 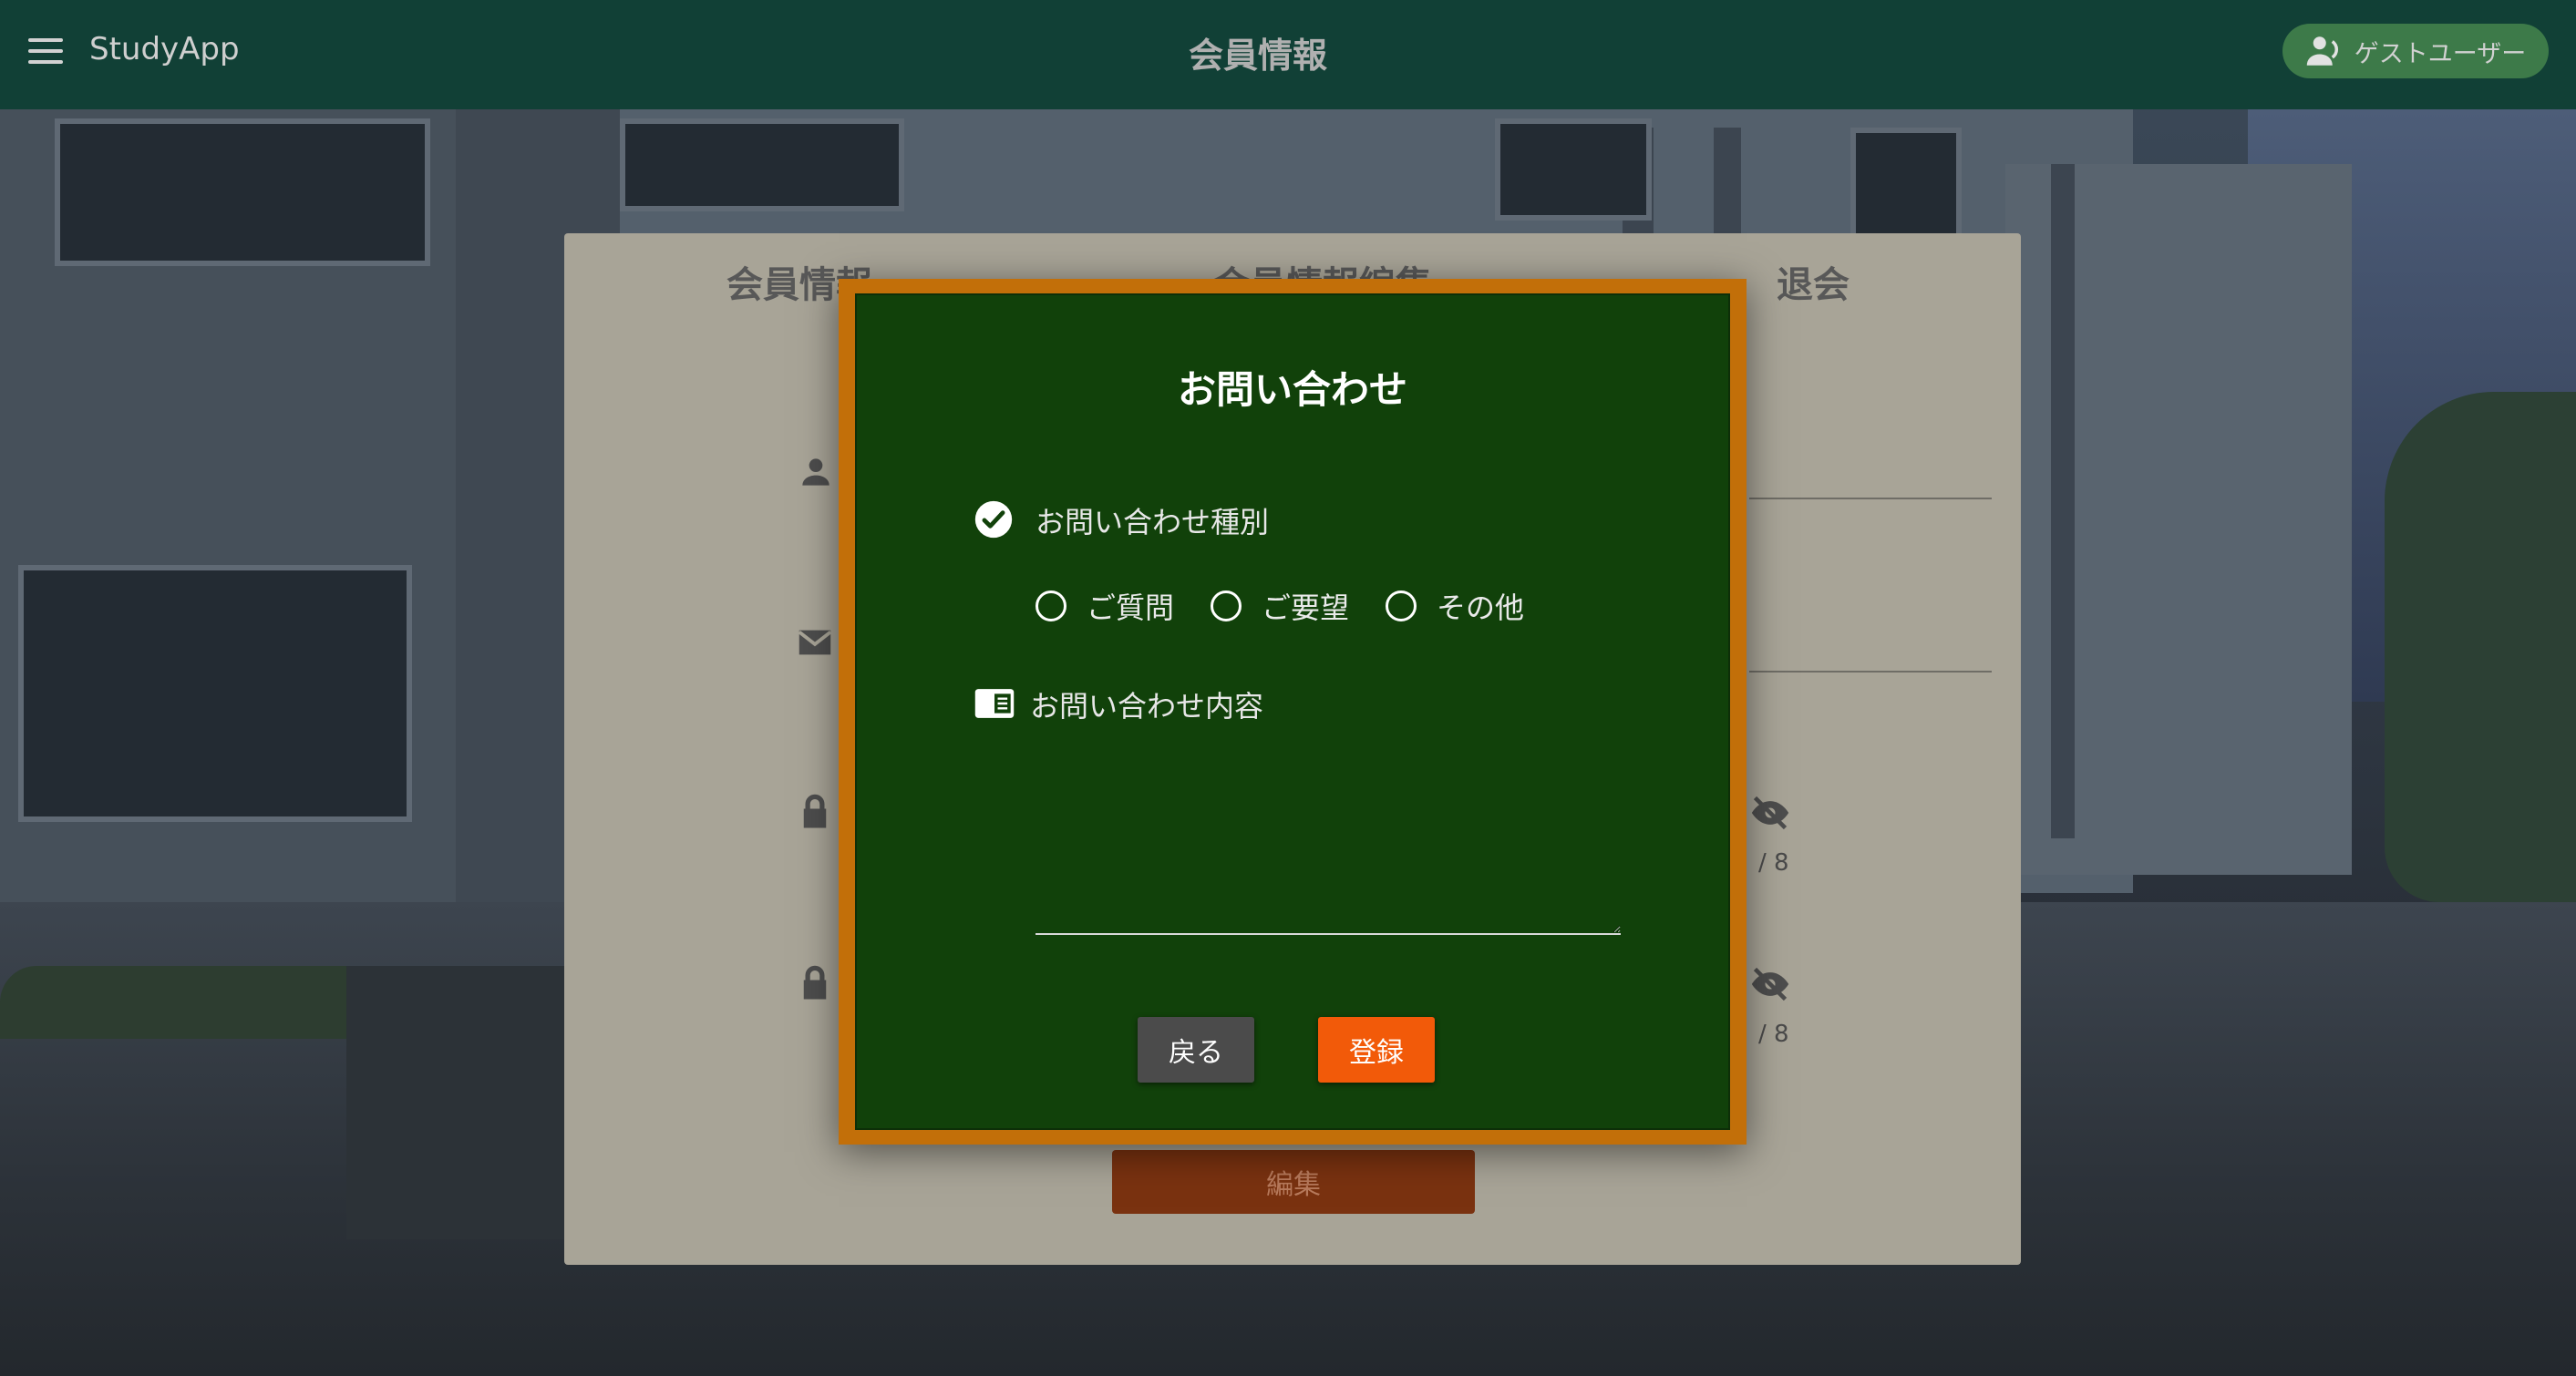 What do you see at coordinates (1773, 863) in the screenshot?
I see `password-char-counter: / 8` at bounding box center [1773, 863].